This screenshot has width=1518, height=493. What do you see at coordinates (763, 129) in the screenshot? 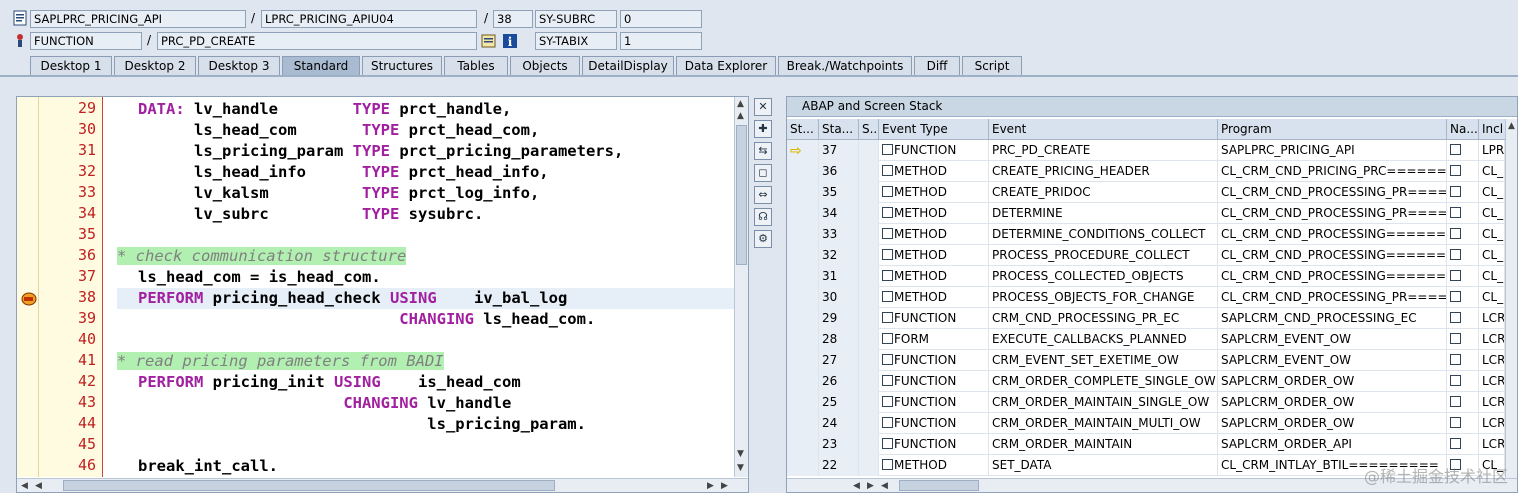
I see `new-tool-icon: ✚` at bounding box center [763, 129].